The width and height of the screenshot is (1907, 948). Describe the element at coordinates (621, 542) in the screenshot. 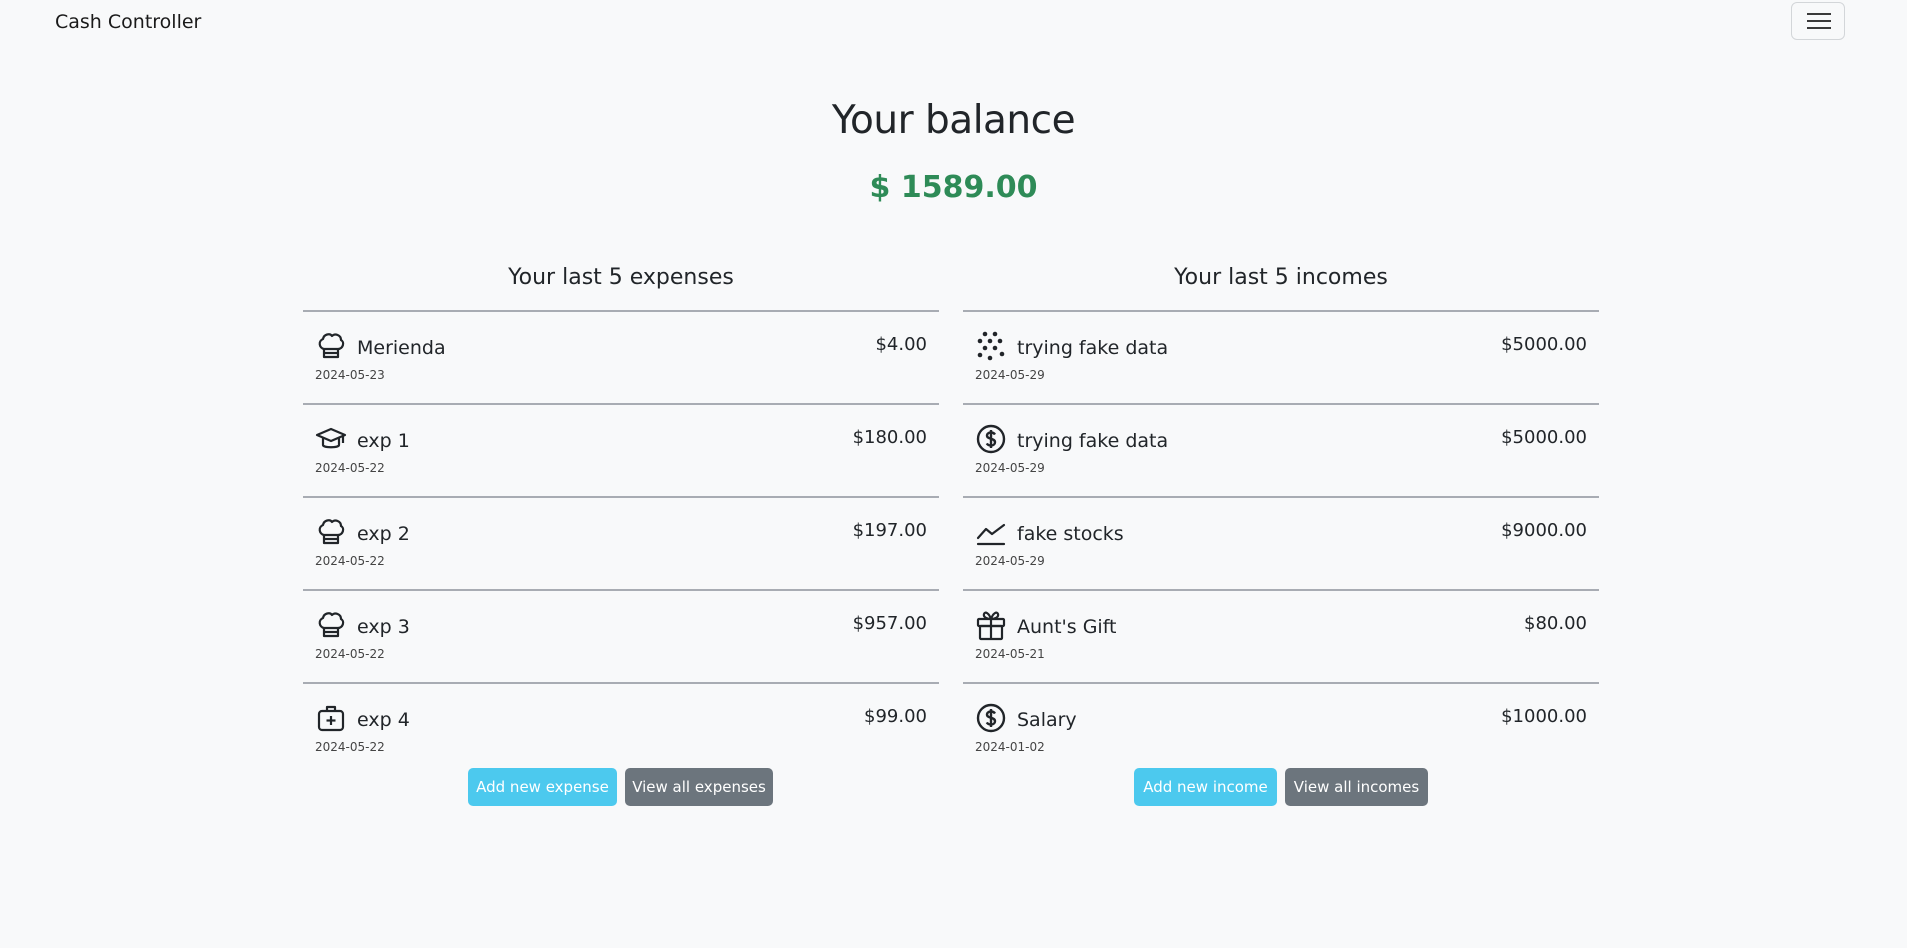

I see `expense-item: exp 2 2024-05-22 $197.00` at that location.